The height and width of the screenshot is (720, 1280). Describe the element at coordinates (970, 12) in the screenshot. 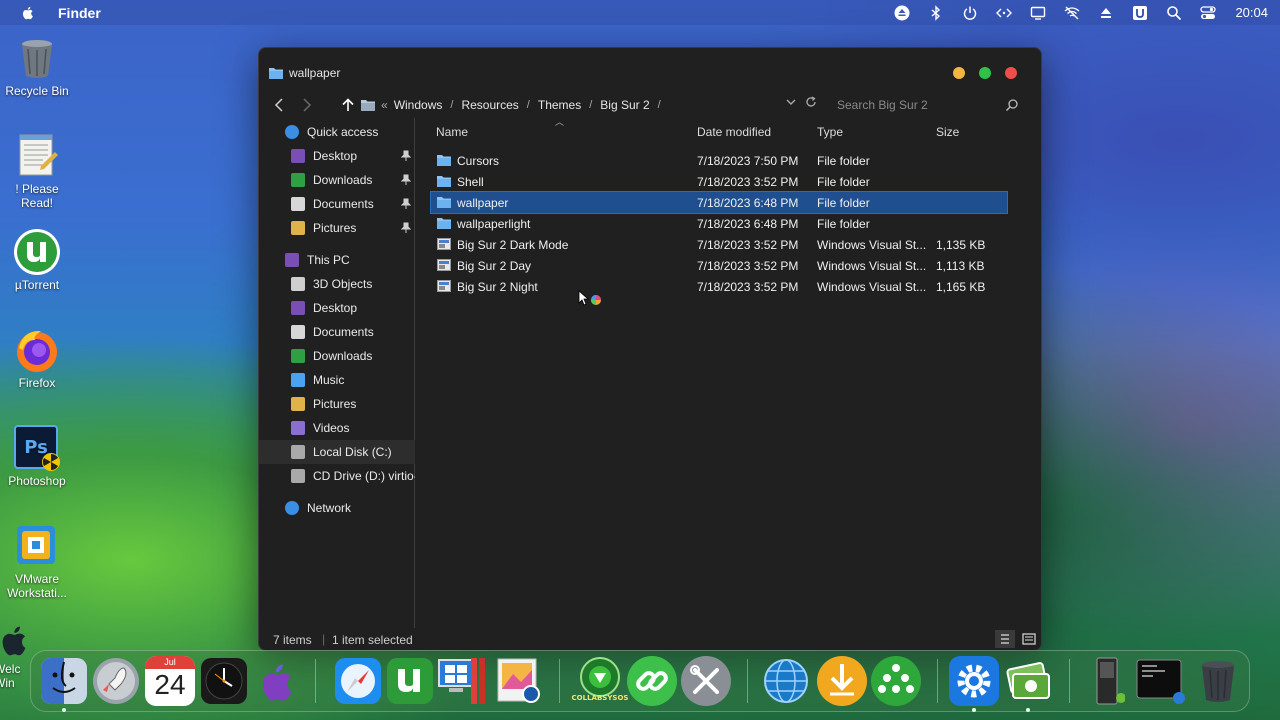

I see `power-icon` at that location.